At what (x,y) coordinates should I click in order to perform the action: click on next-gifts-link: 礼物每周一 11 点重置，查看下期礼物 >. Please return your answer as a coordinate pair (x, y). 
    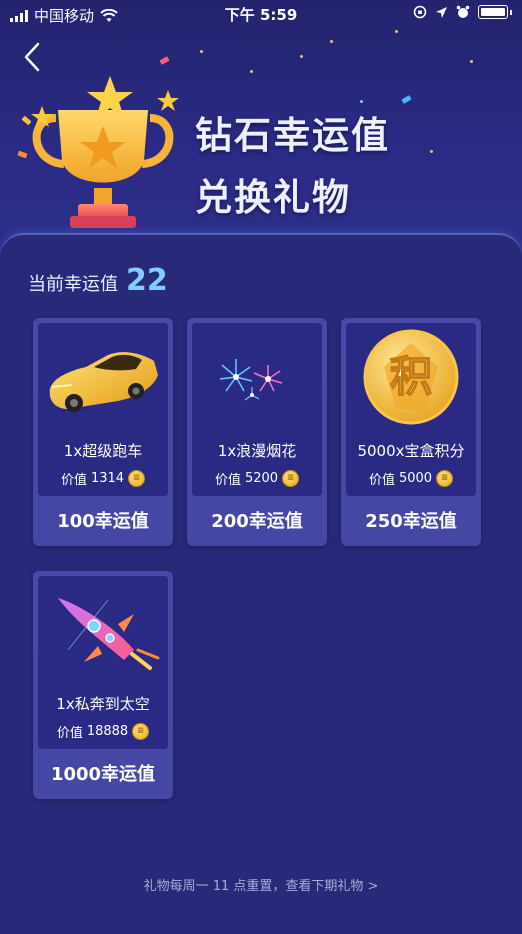
    Looking at the image, I should click on (261, 884).